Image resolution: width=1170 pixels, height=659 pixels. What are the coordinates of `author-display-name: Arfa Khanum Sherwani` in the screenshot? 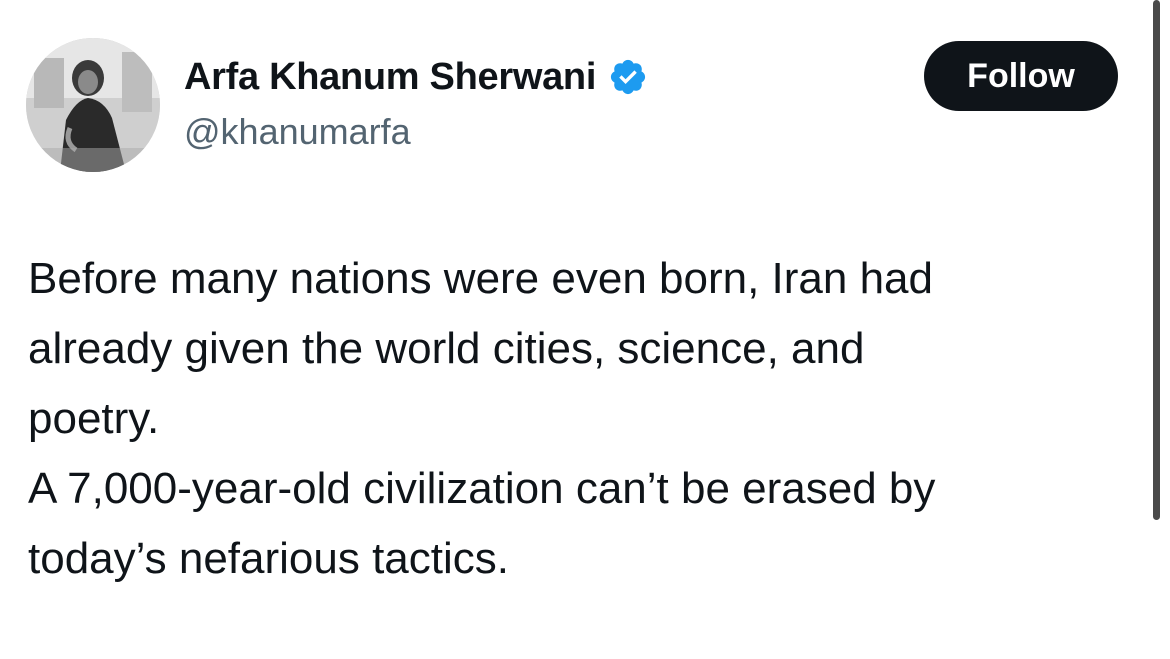 It's located at (390, 77).